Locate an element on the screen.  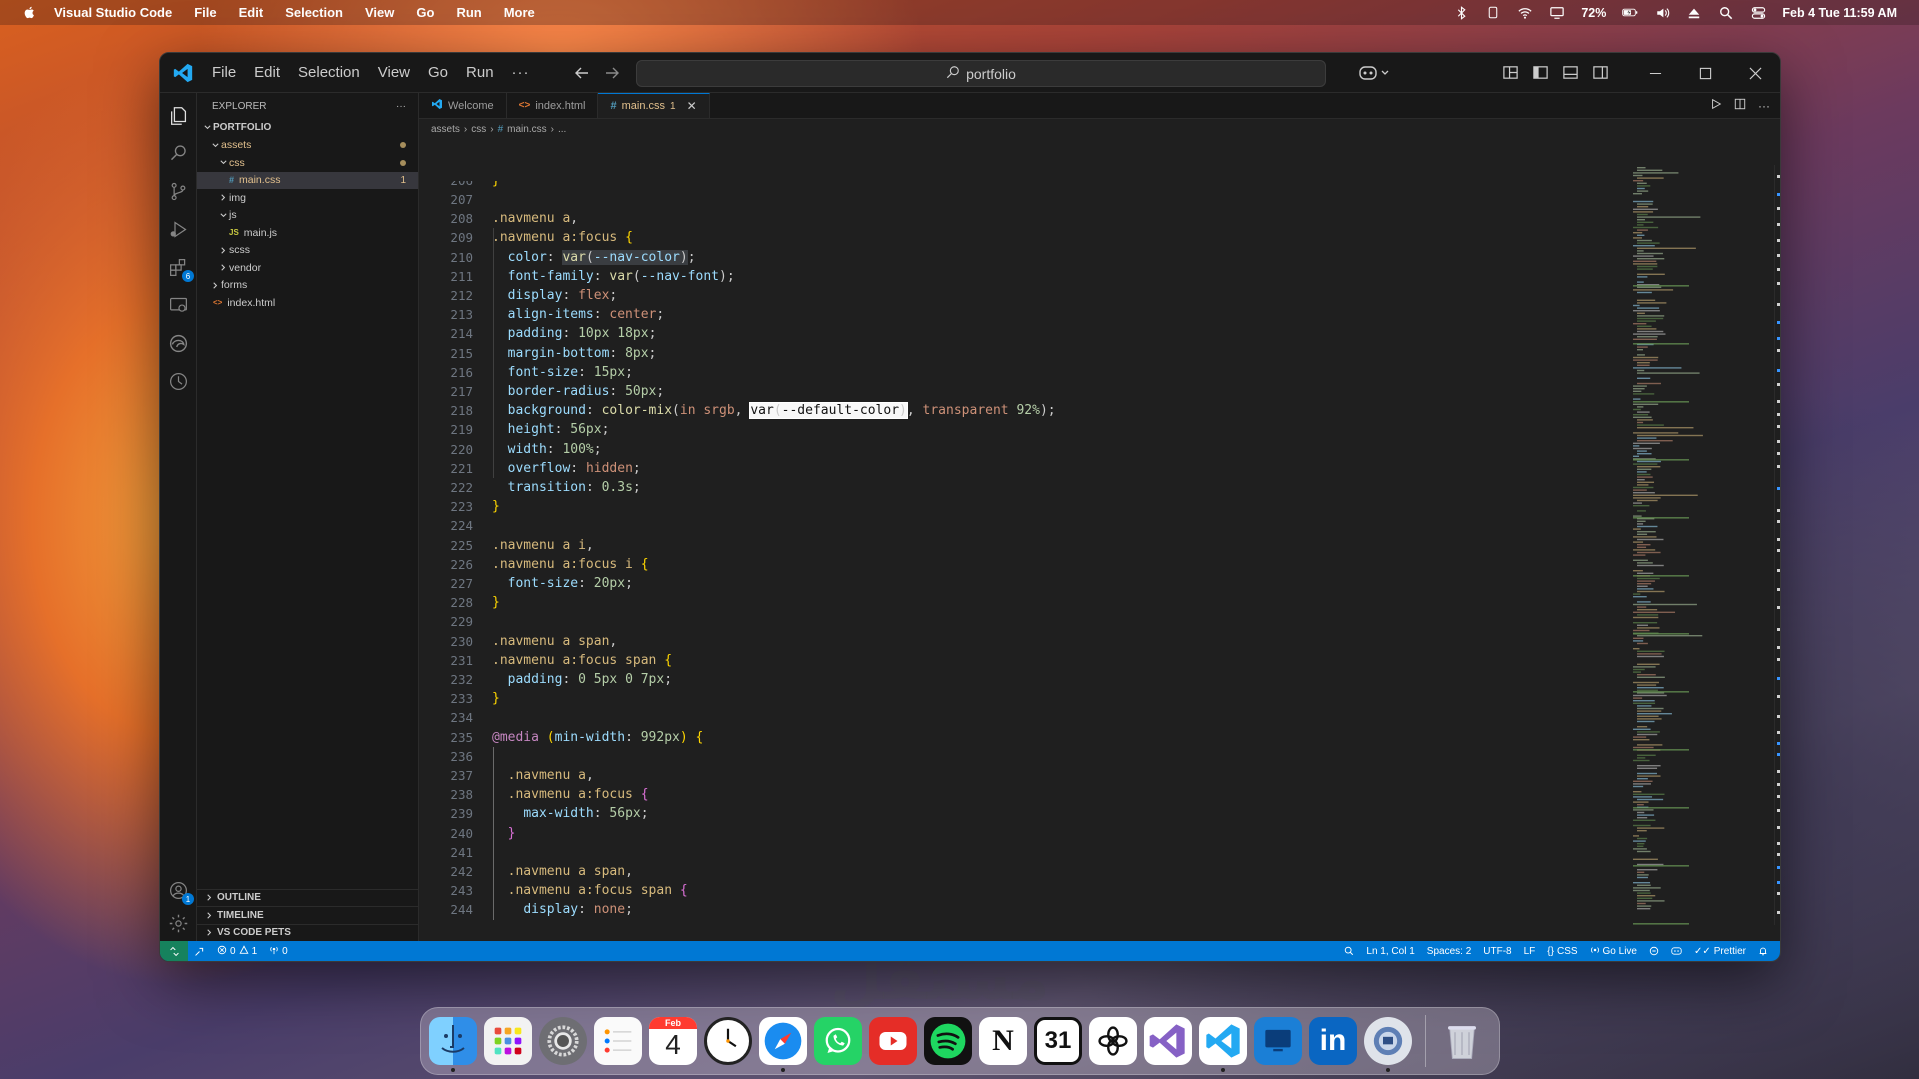
remote-indicator-icon is located at coordinates (174, 951).